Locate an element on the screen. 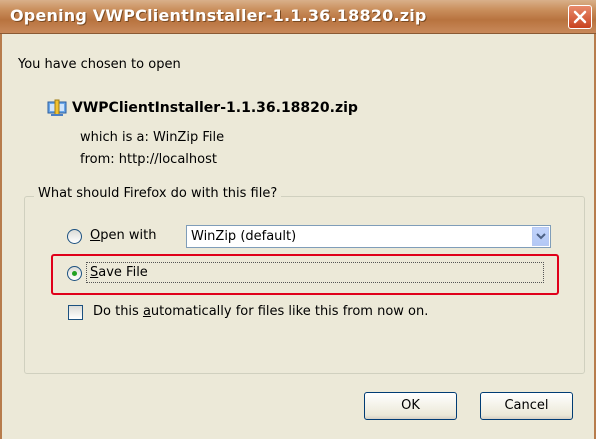 The image size is (596, 439). file-type-line: which is a: WinZip File is located at coordinates (152, 137).